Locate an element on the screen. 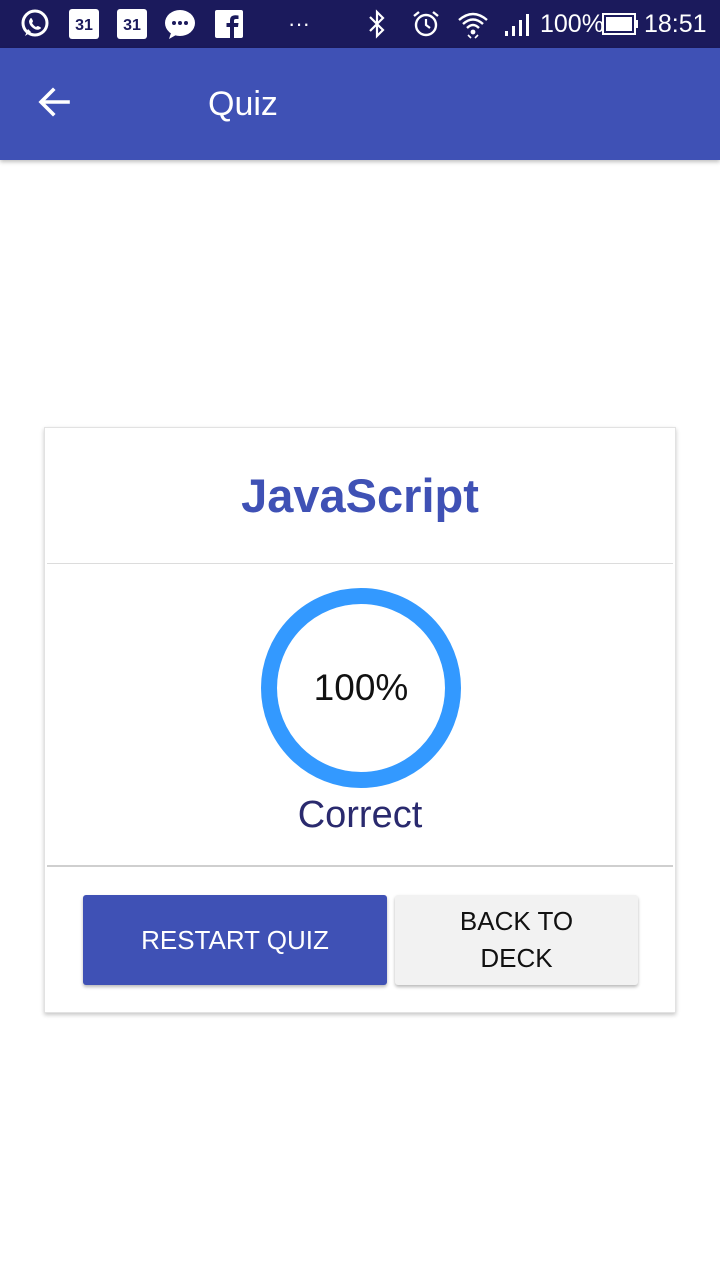  bluetooth-icon is located at coordinates (377, 24).